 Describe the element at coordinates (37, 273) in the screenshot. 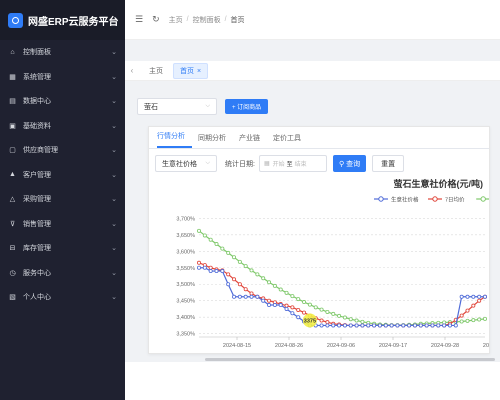

I see `sidebar-item-label: 服务中心` at that location.